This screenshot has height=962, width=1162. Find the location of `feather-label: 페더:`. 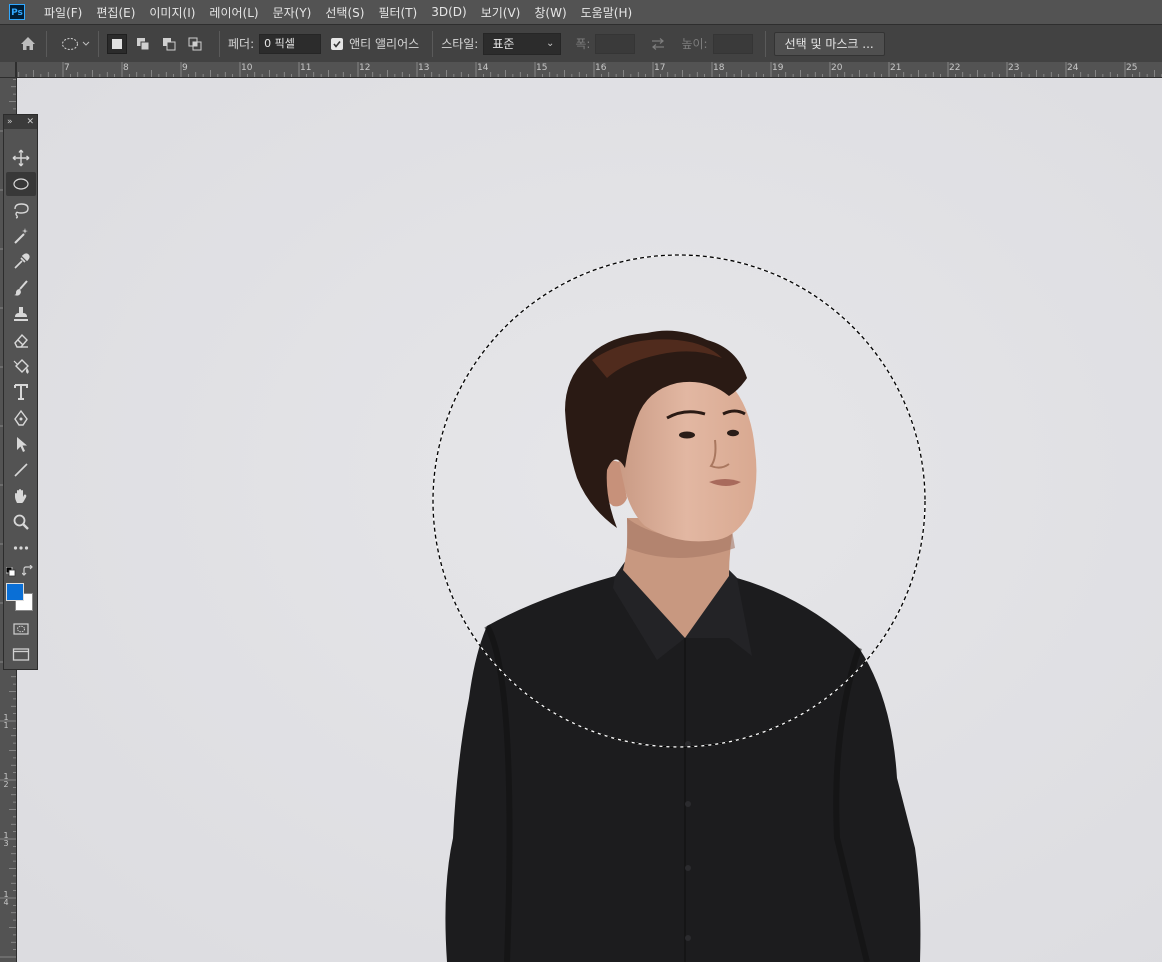

feather-label: 페더: is located at coordinates (241, 44).